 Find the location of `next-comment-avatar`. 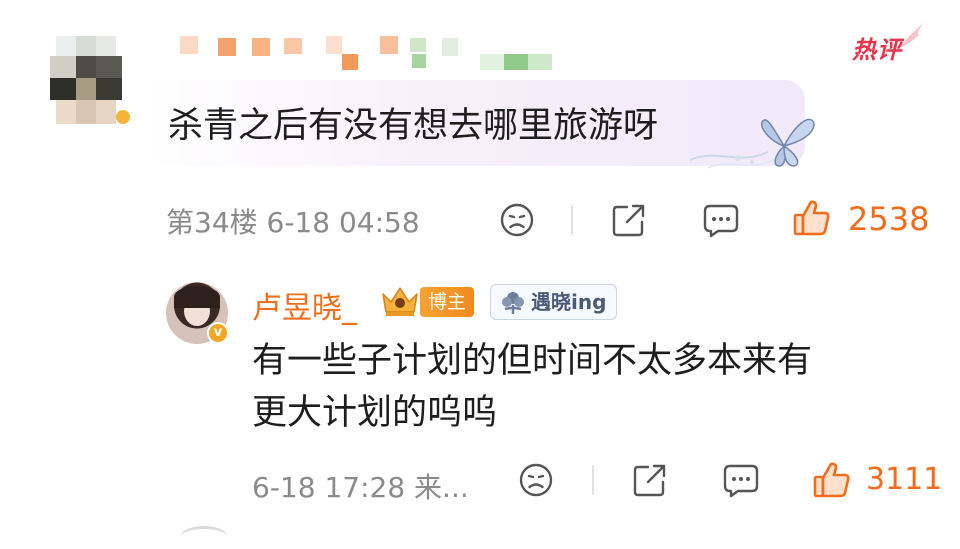

next-comment-avatar is located at coordinates (204, 537).